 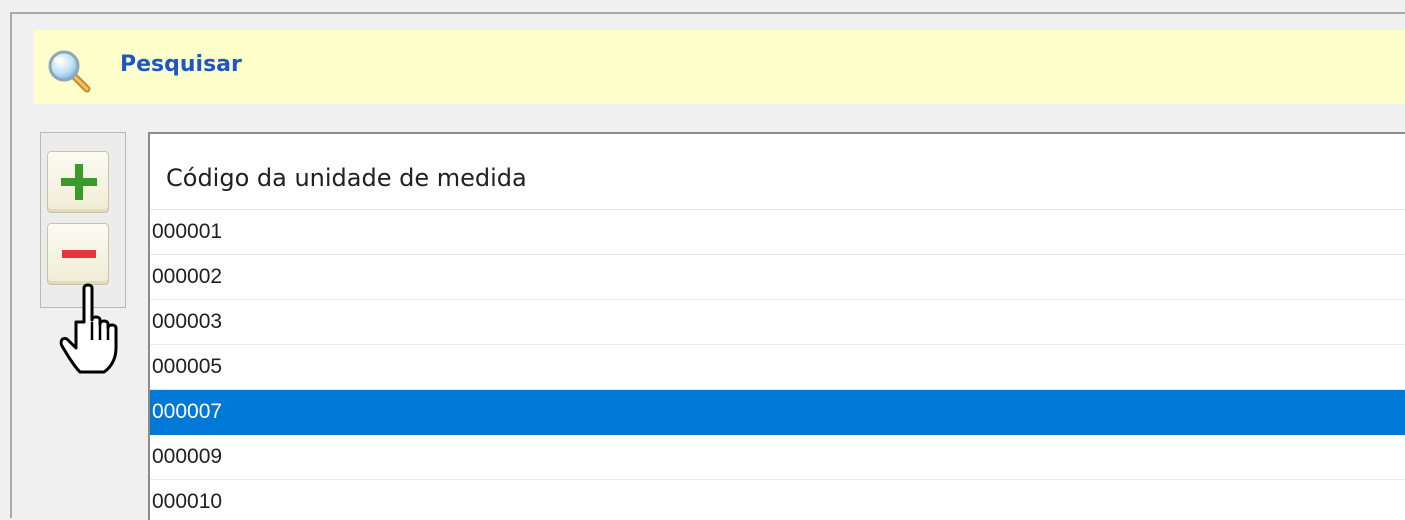 I want to click on remove-button, so click(x=78, y=254).